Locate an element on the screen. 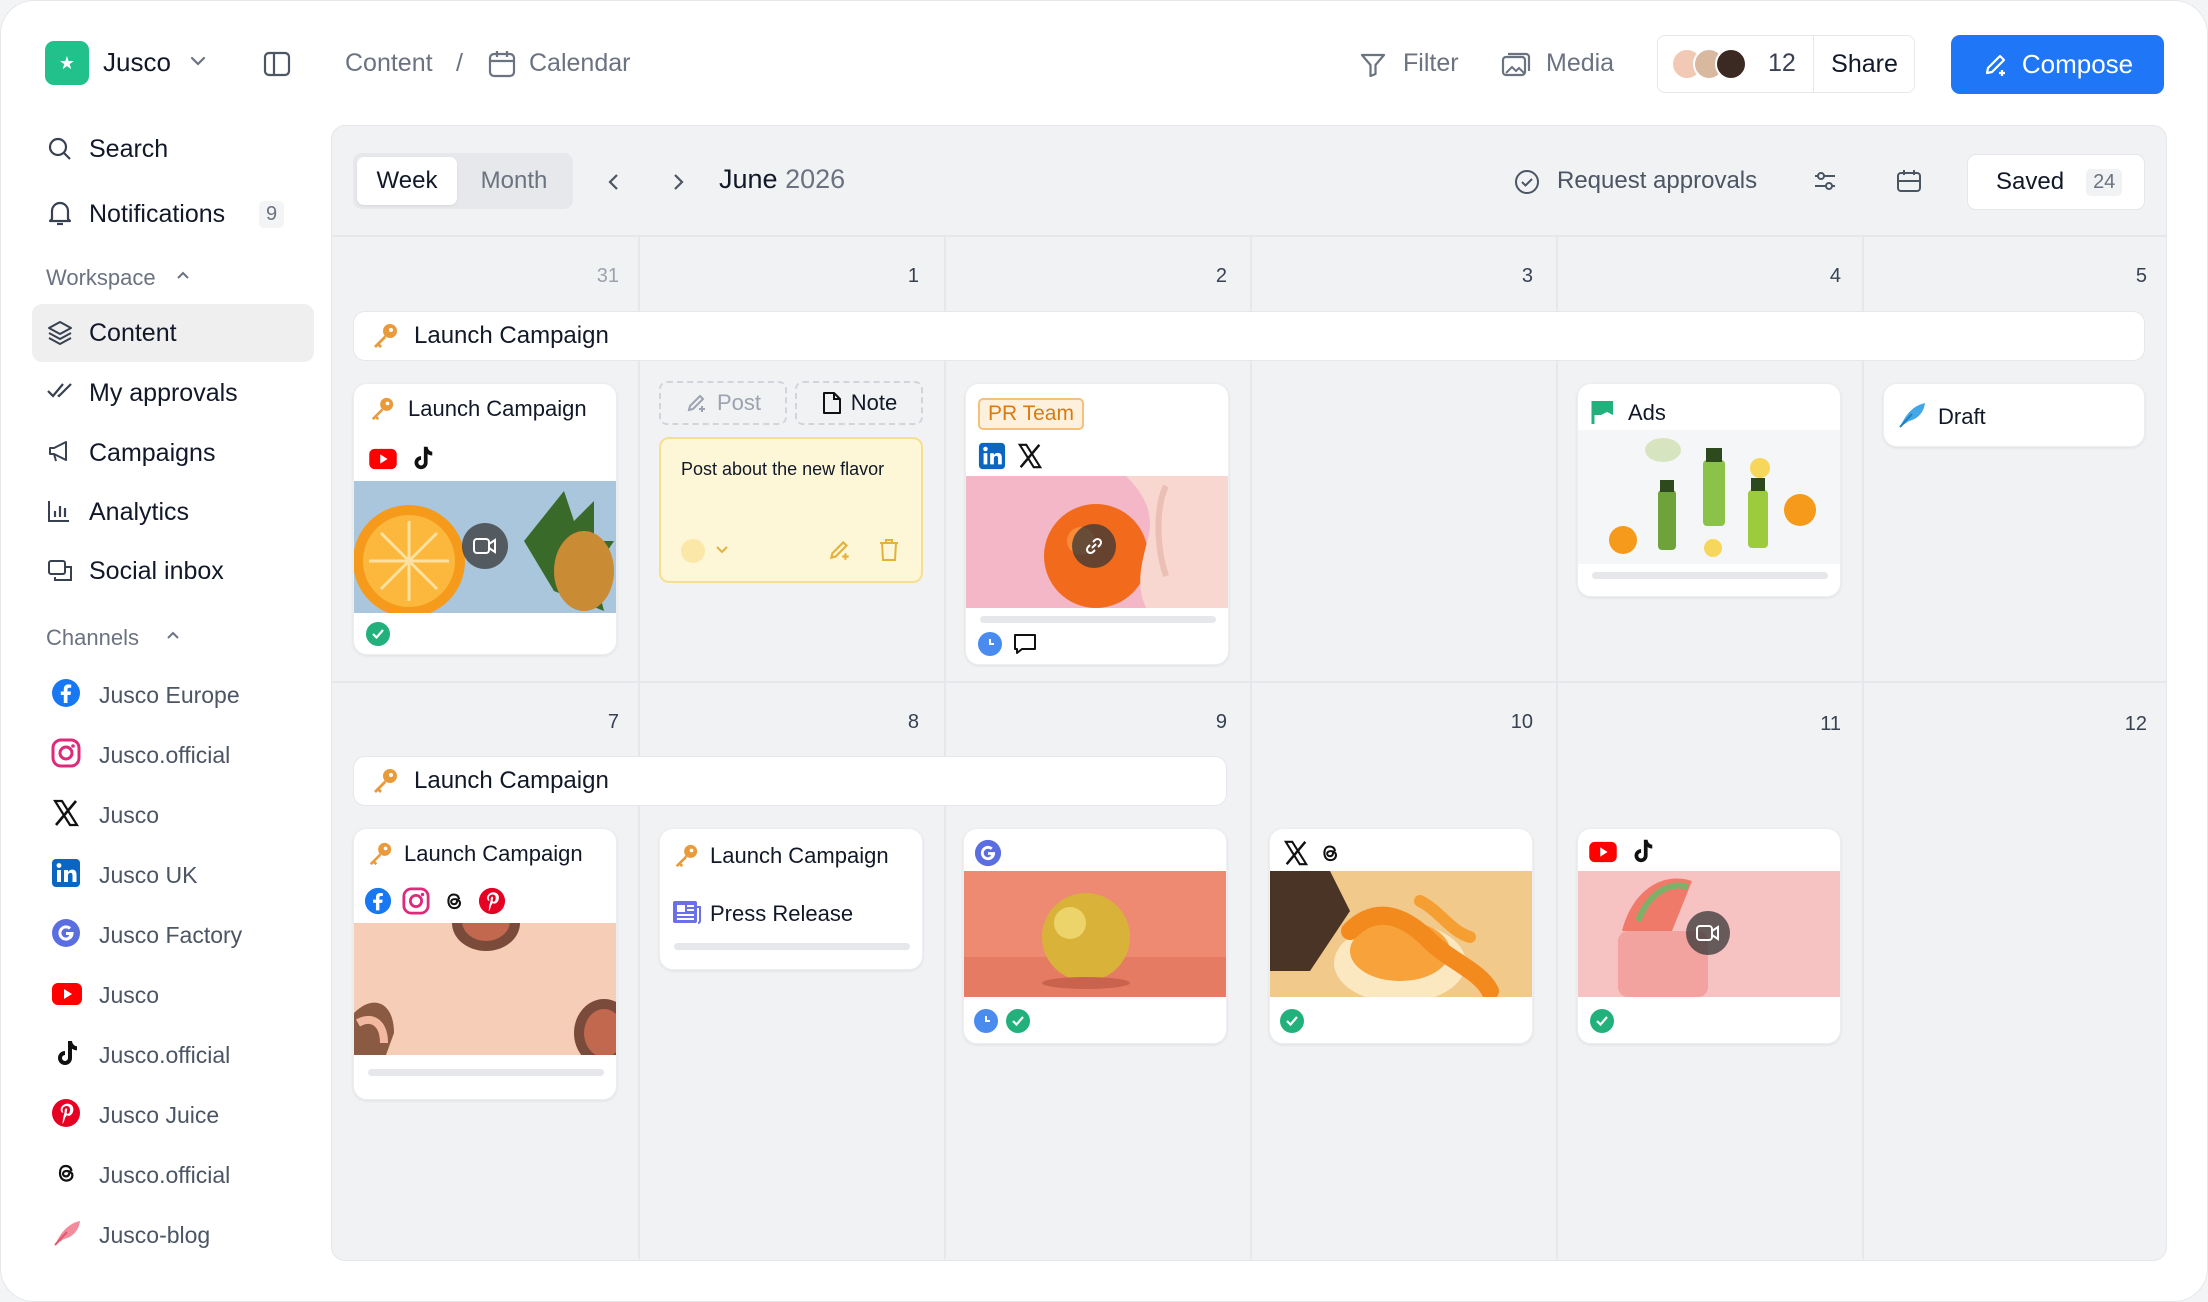  channel-item: Jusco Juice is located at coordinates (159, 1115).